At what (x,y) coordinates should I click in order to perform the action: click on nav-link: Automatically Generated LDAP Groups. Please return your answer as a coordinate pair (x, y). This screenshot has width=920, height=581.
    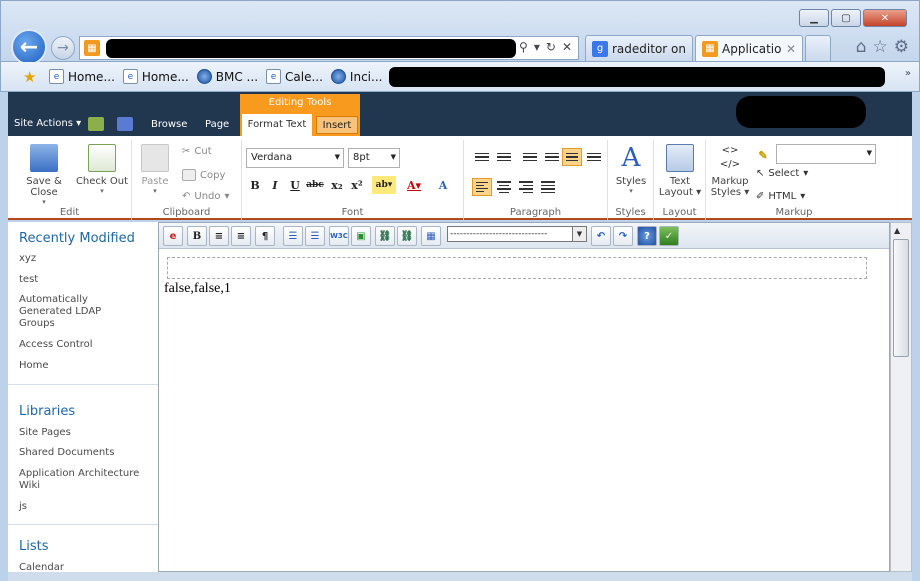
    Looking at the image, I should click on (69, 312).